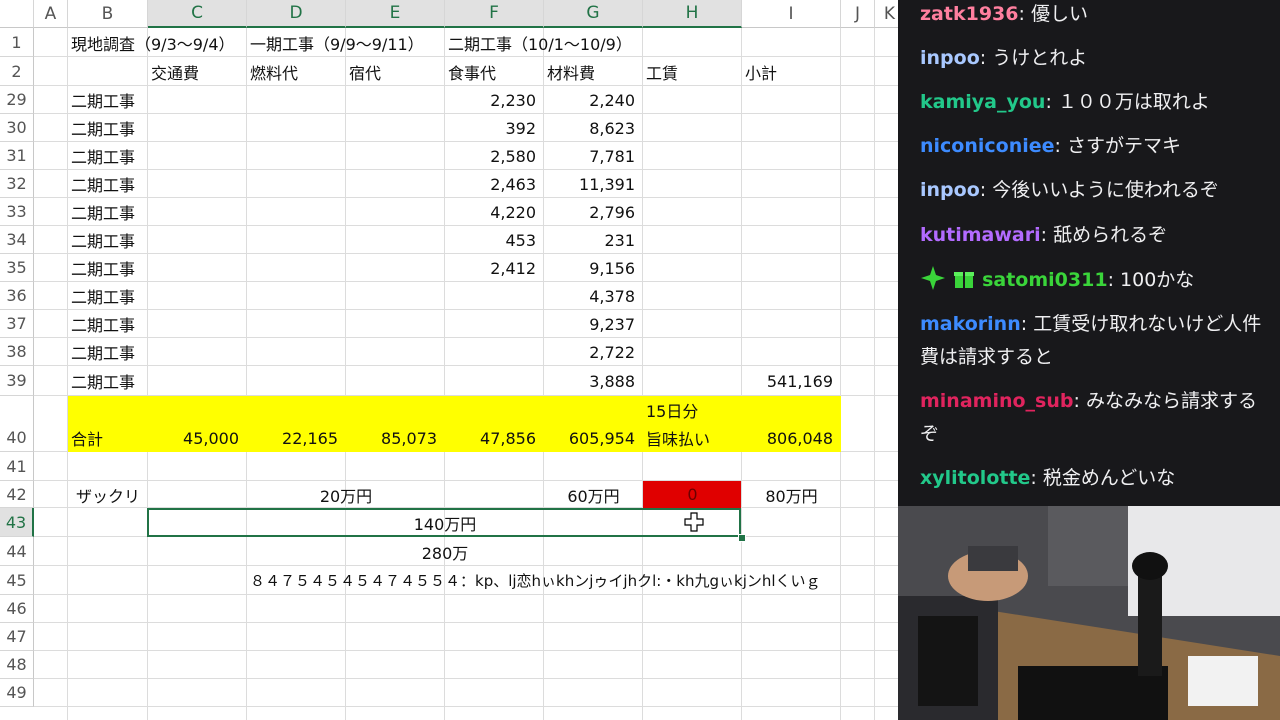 The image size is (1280, 720). I want to click on cell-c40: 45,000, so click(197, 438).